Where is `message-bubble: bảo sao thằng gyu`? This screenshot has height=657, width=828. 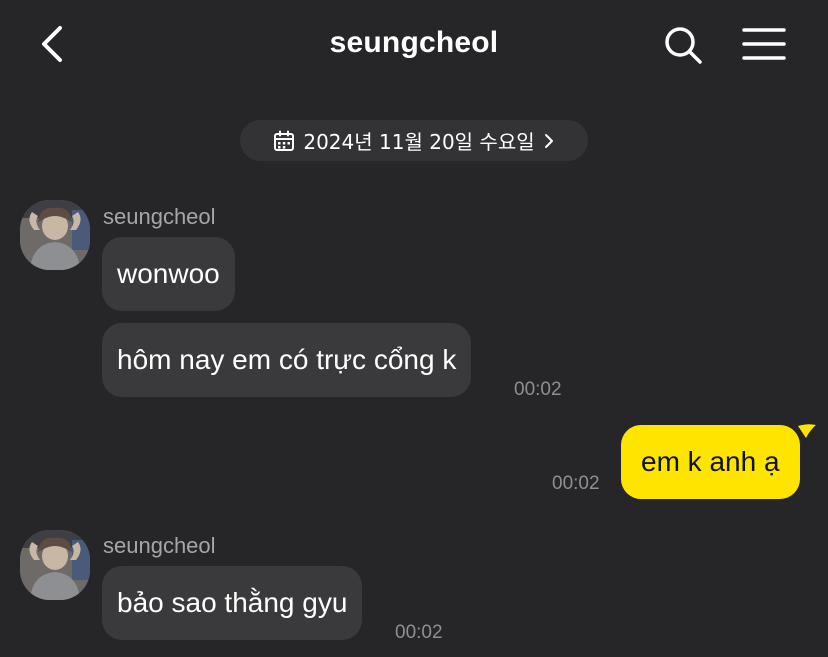 message-bubble: bảo sao thằng gyu is located at coordinates (232, 603).